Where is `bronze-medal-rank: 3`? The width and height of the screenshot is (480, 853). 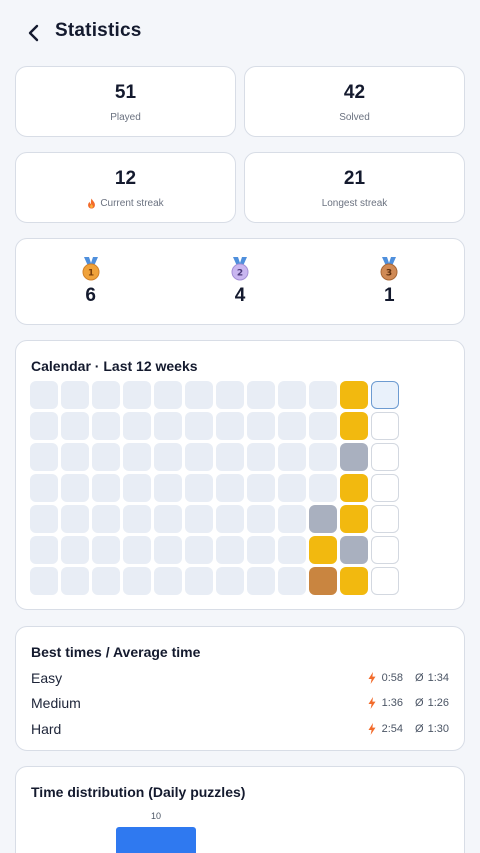 bronze-medal-rank: 3 is located at coordinates (389, 273).